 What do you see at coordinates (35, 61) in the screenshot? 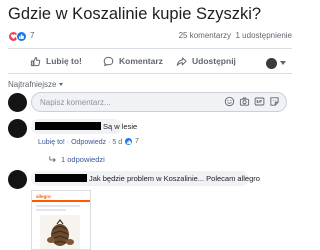
I see `thumbs-up-icon` at bounding box center [35, 61].